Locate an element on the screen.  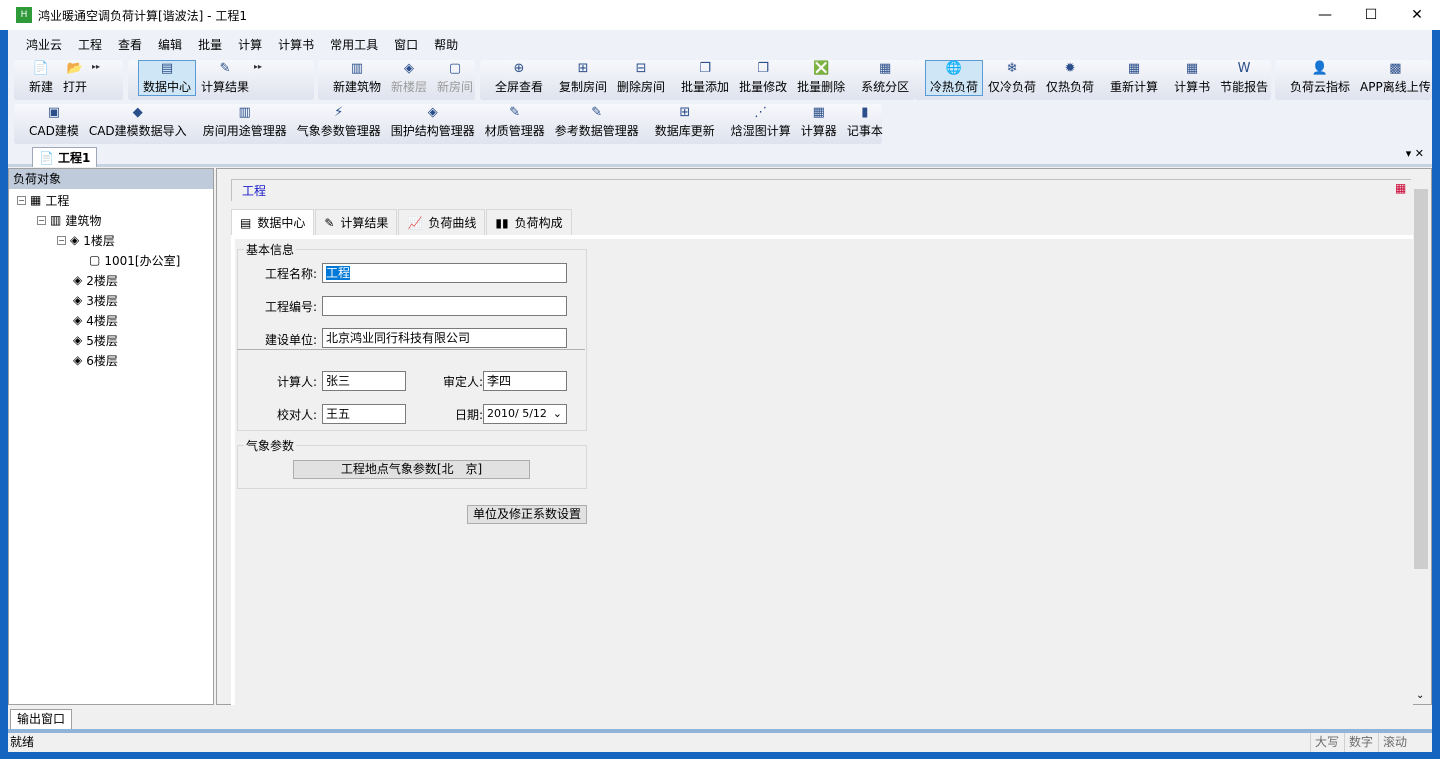
toolbar-button: ✎ 参考数据管理器 is located at coordinates (597, 122).